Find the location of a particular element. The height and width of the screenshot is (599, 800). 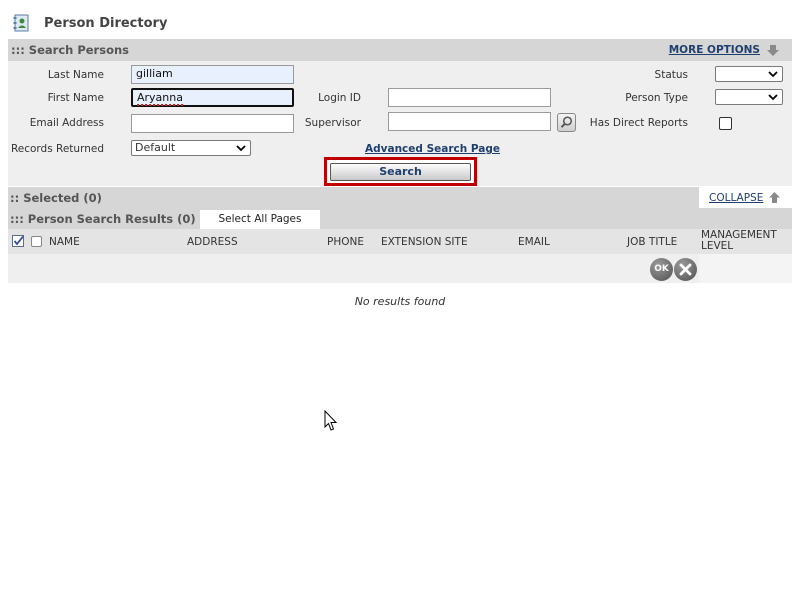

select-all-pages-tab: Select All Pages is located at coordinates (260, 219).